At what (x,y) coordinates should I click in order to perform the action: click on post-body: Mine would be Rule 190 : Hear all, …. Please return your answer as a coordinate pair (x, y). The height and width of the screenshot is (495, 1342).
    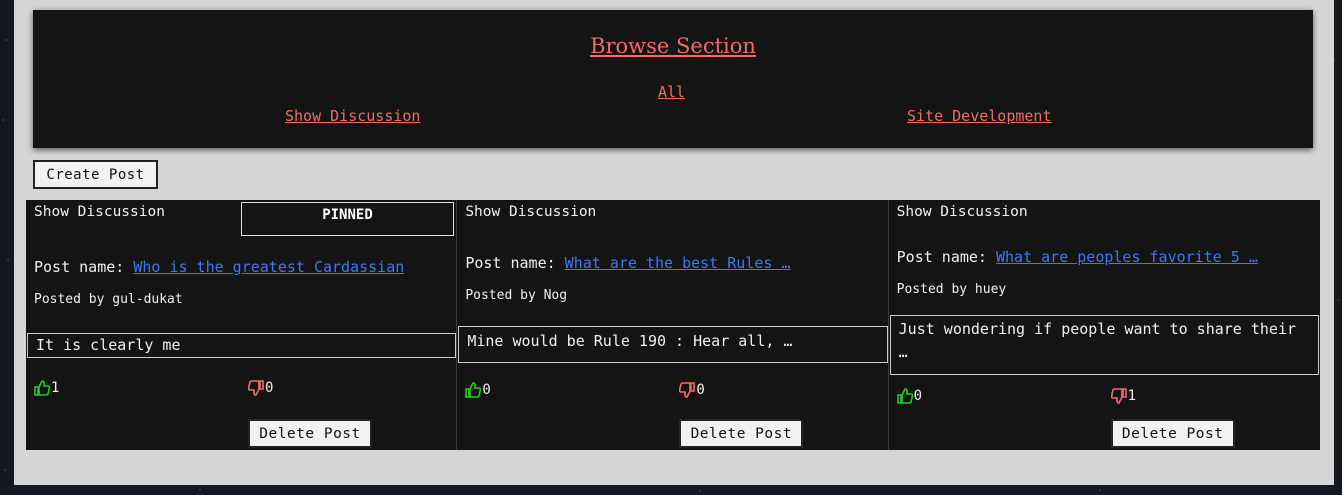
    Looking at the image, I should click on (673, 344).